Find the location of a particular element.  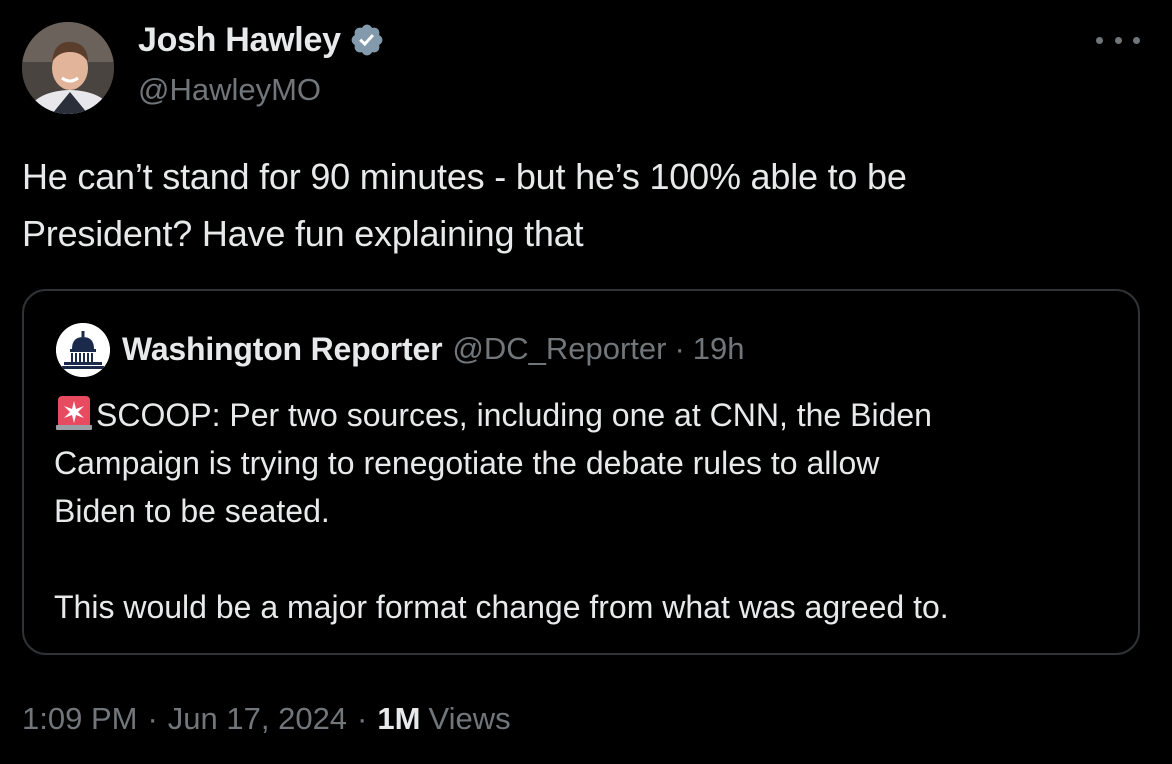

quote-text-line: Biden to be seated. is located at coordinates (192, 511).